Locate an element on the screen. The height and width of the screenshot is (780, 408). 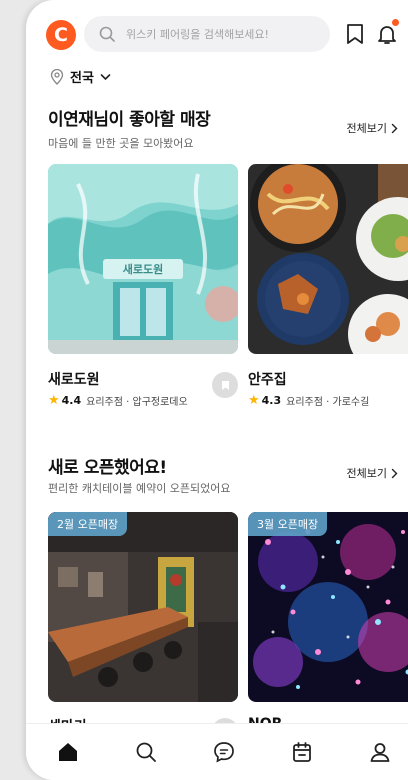
restaurant-card-image-senmaki: 2월 오픈매장 is located at coordinates (143, 607).